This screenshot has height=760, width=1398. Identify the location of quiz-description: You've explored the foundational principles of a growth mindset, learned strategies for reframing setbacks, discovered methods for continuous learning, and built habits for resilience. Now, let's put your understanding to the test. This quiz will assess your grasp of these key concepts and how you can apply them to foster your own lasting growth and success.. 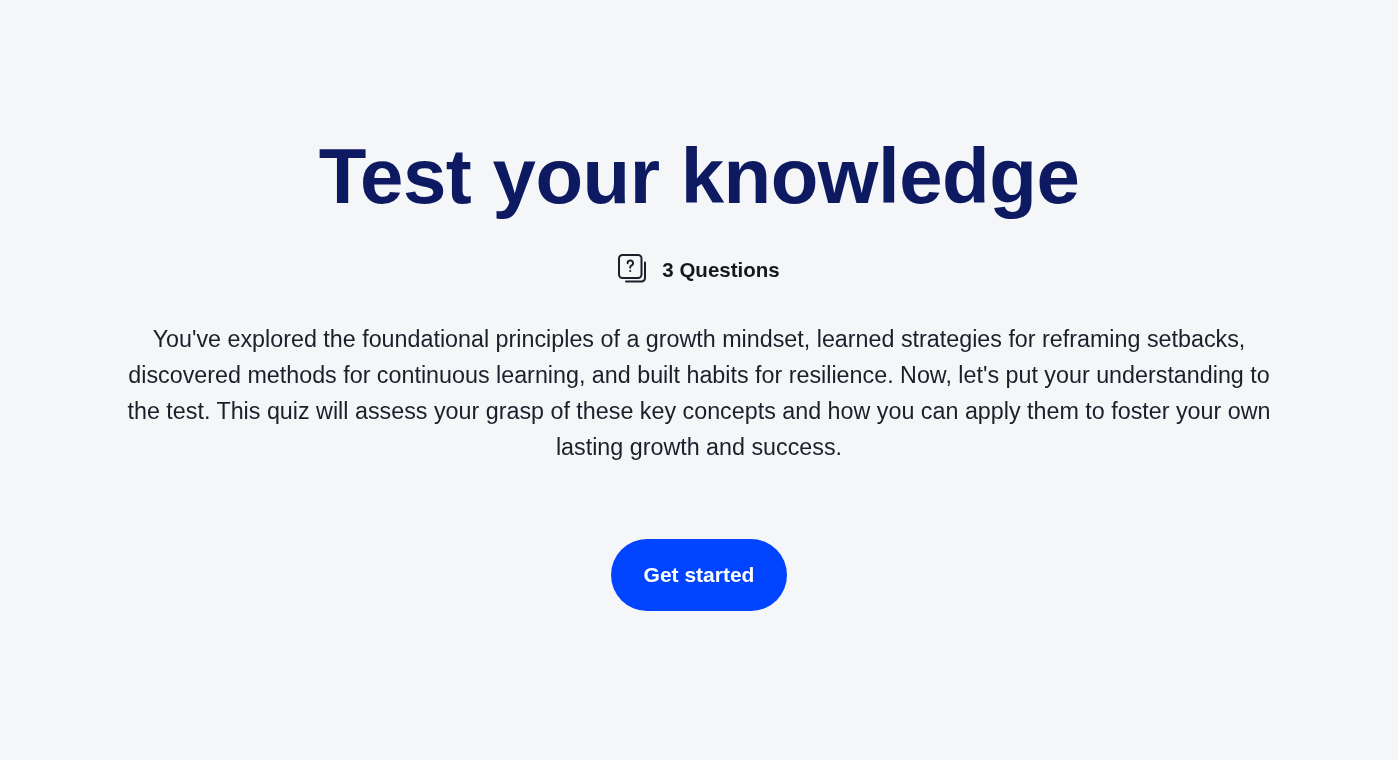
(699, 393).